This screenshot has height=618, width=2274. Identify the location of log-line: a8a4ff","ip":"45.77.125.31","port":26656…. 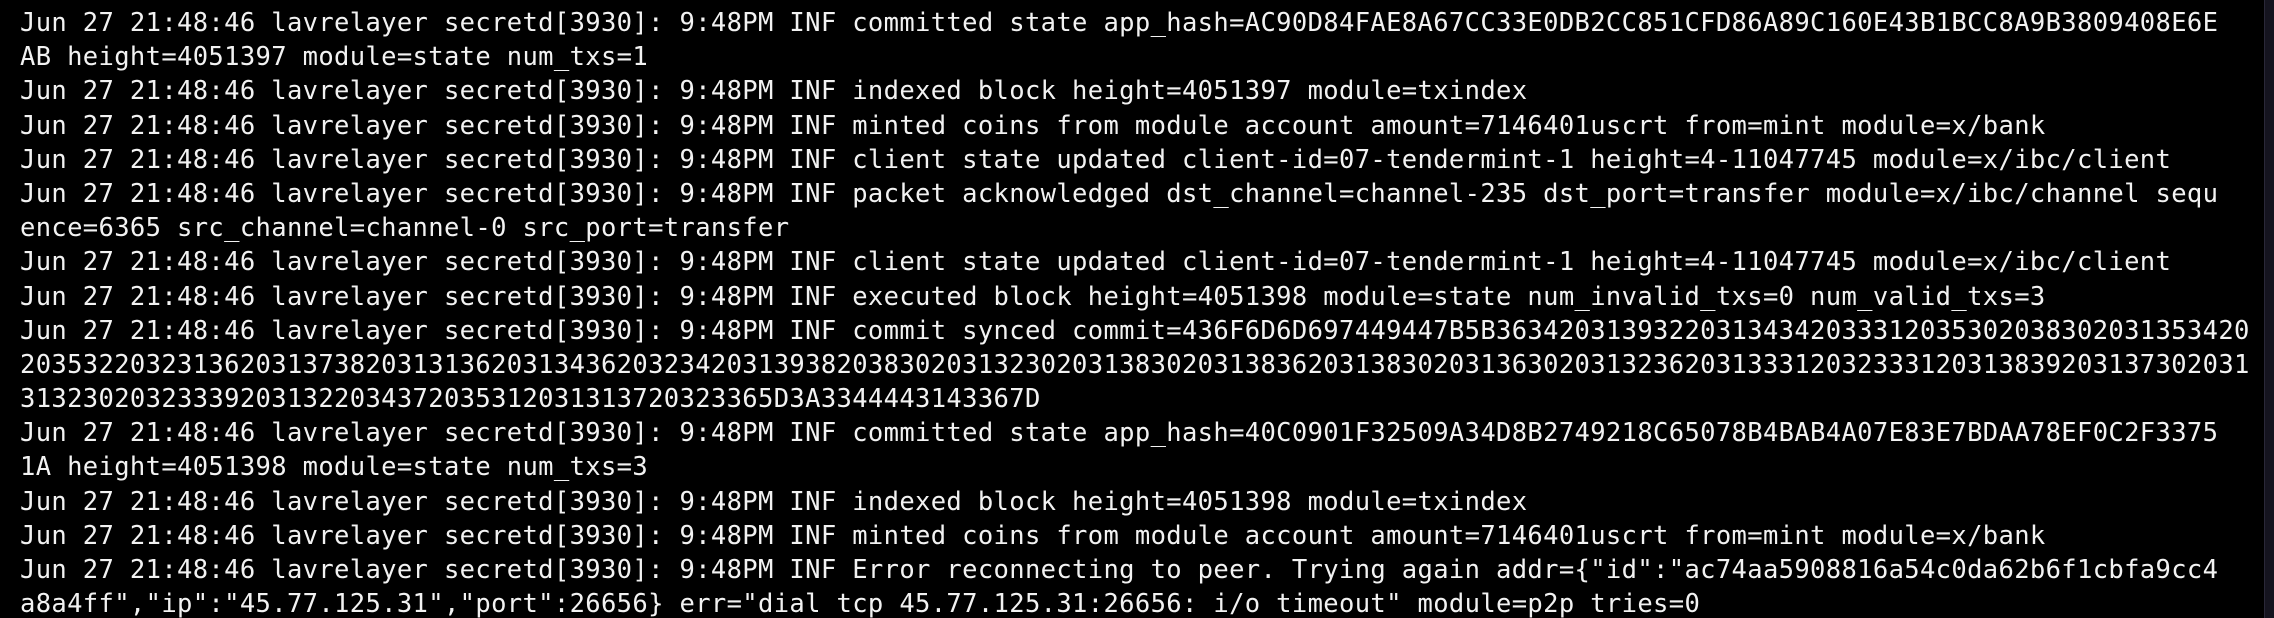
(860, 603).